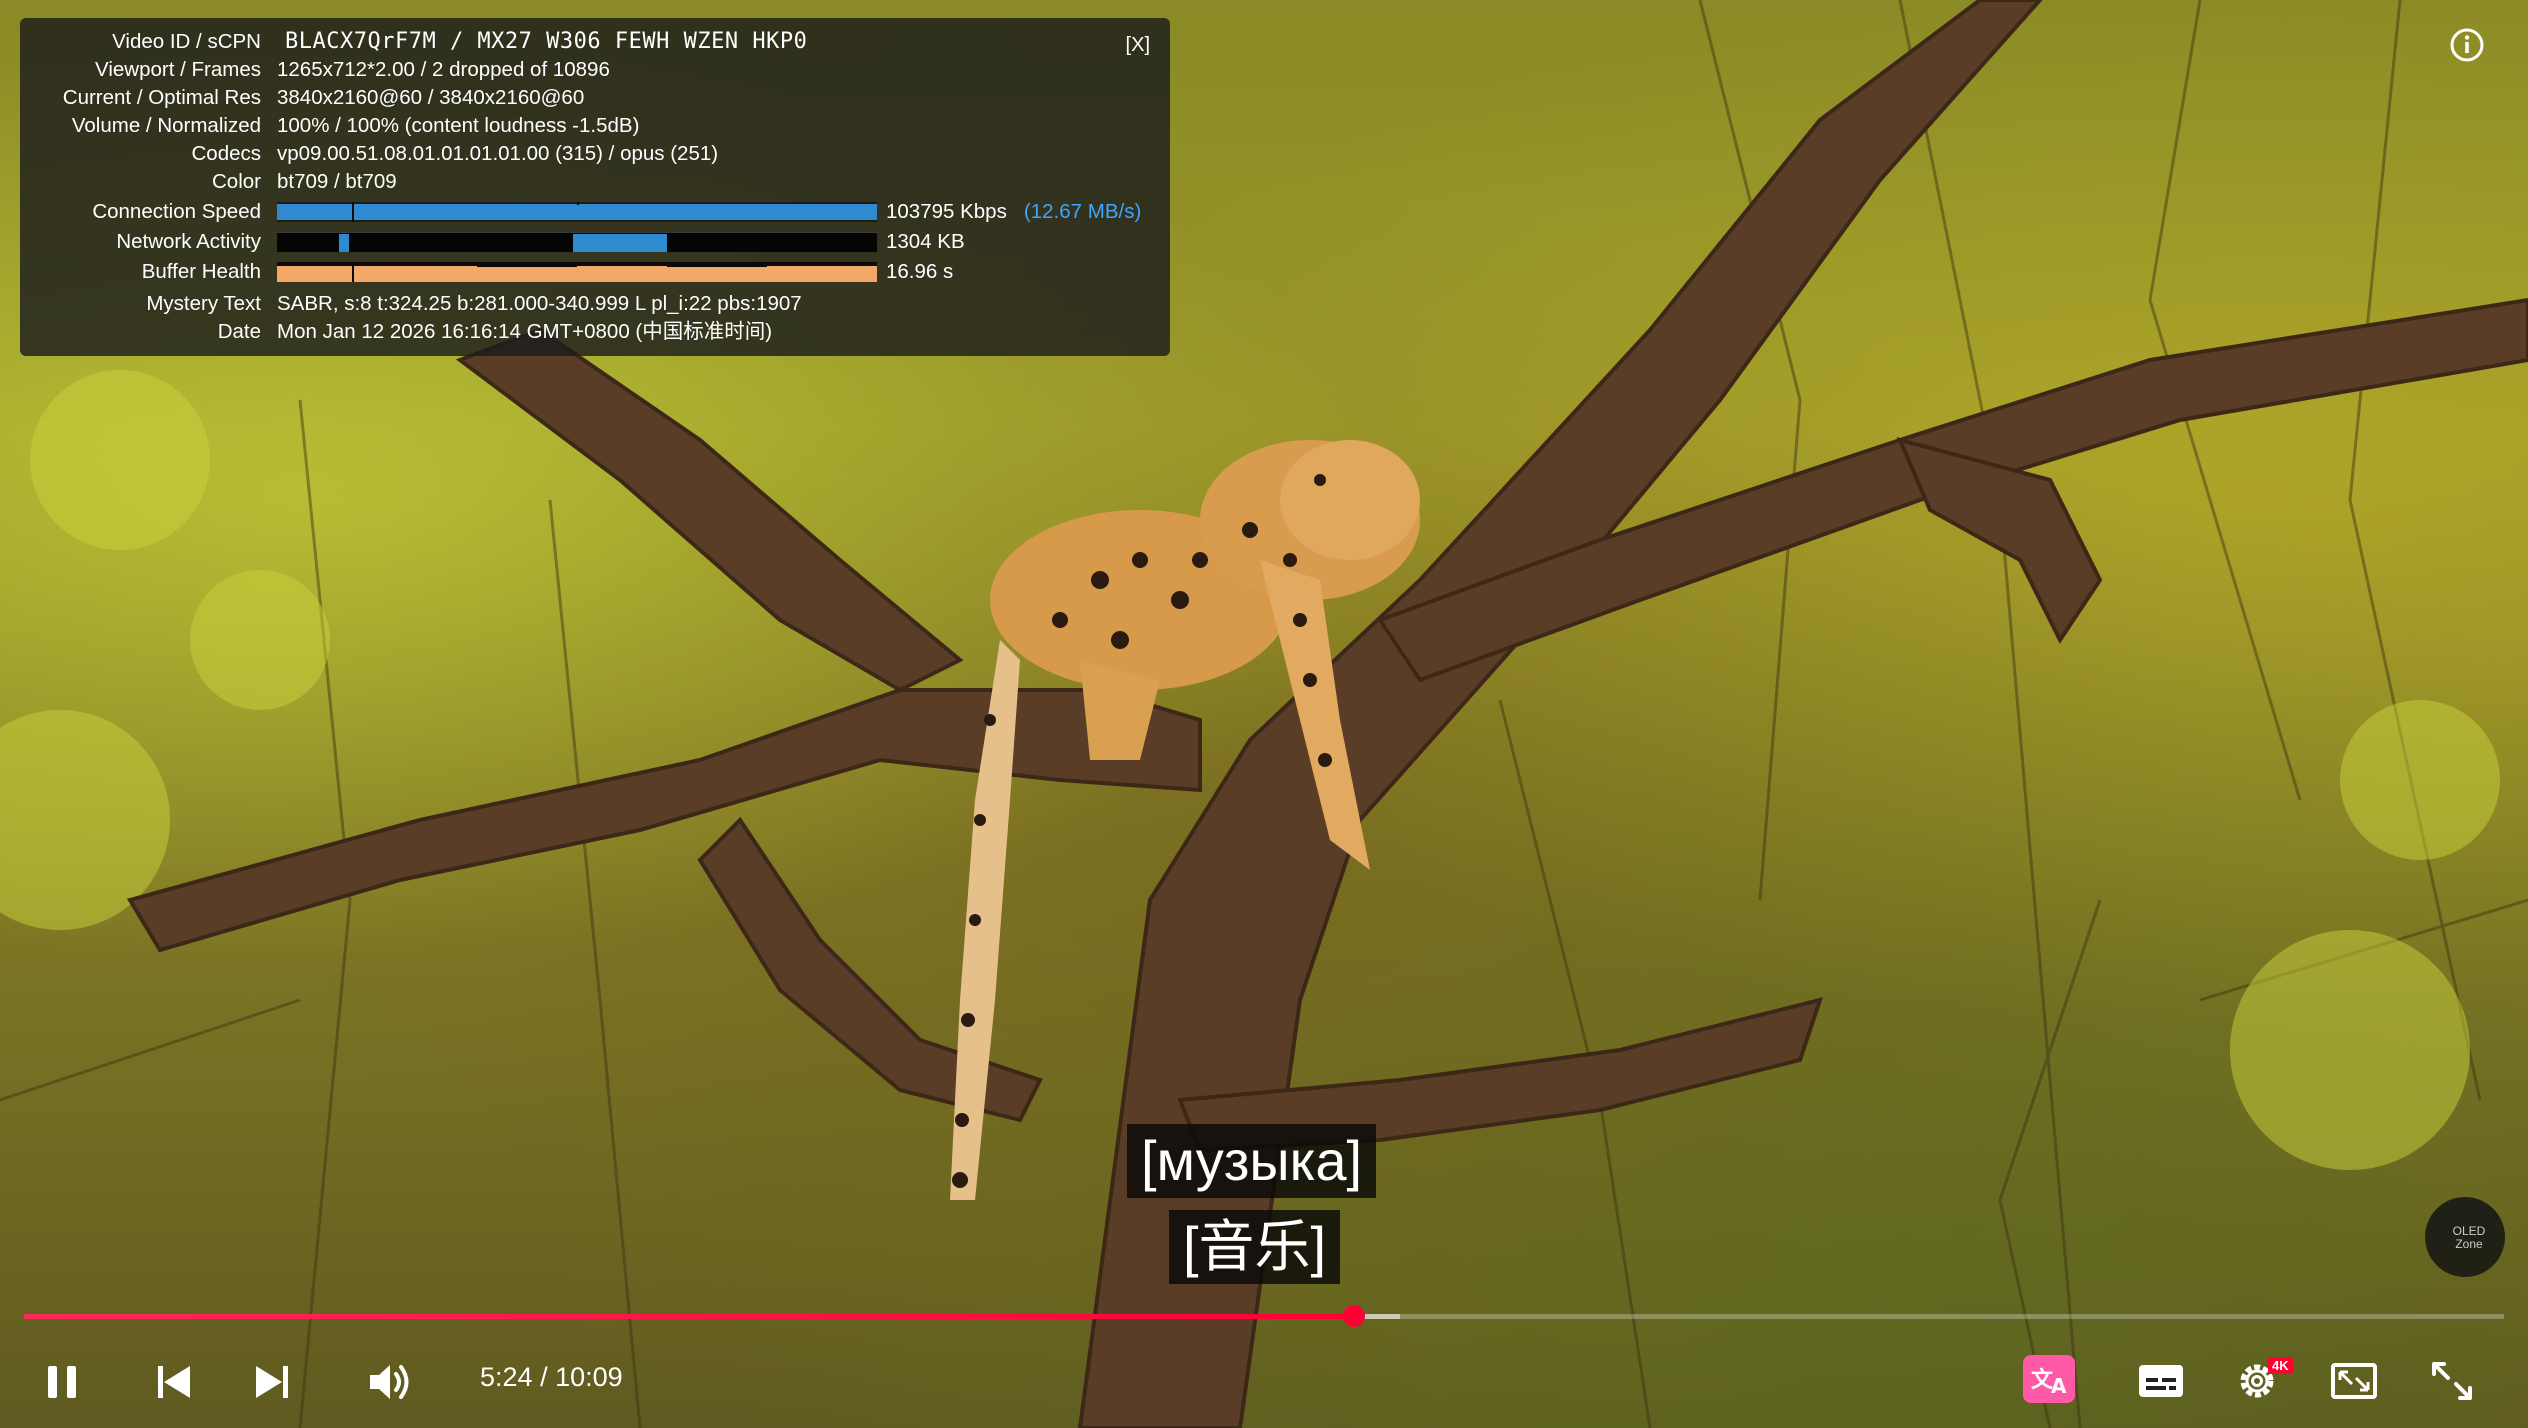 The height and width of the screenshot is (1428, 2528). I want to click on subtitles-button, so click(2161, 1381).